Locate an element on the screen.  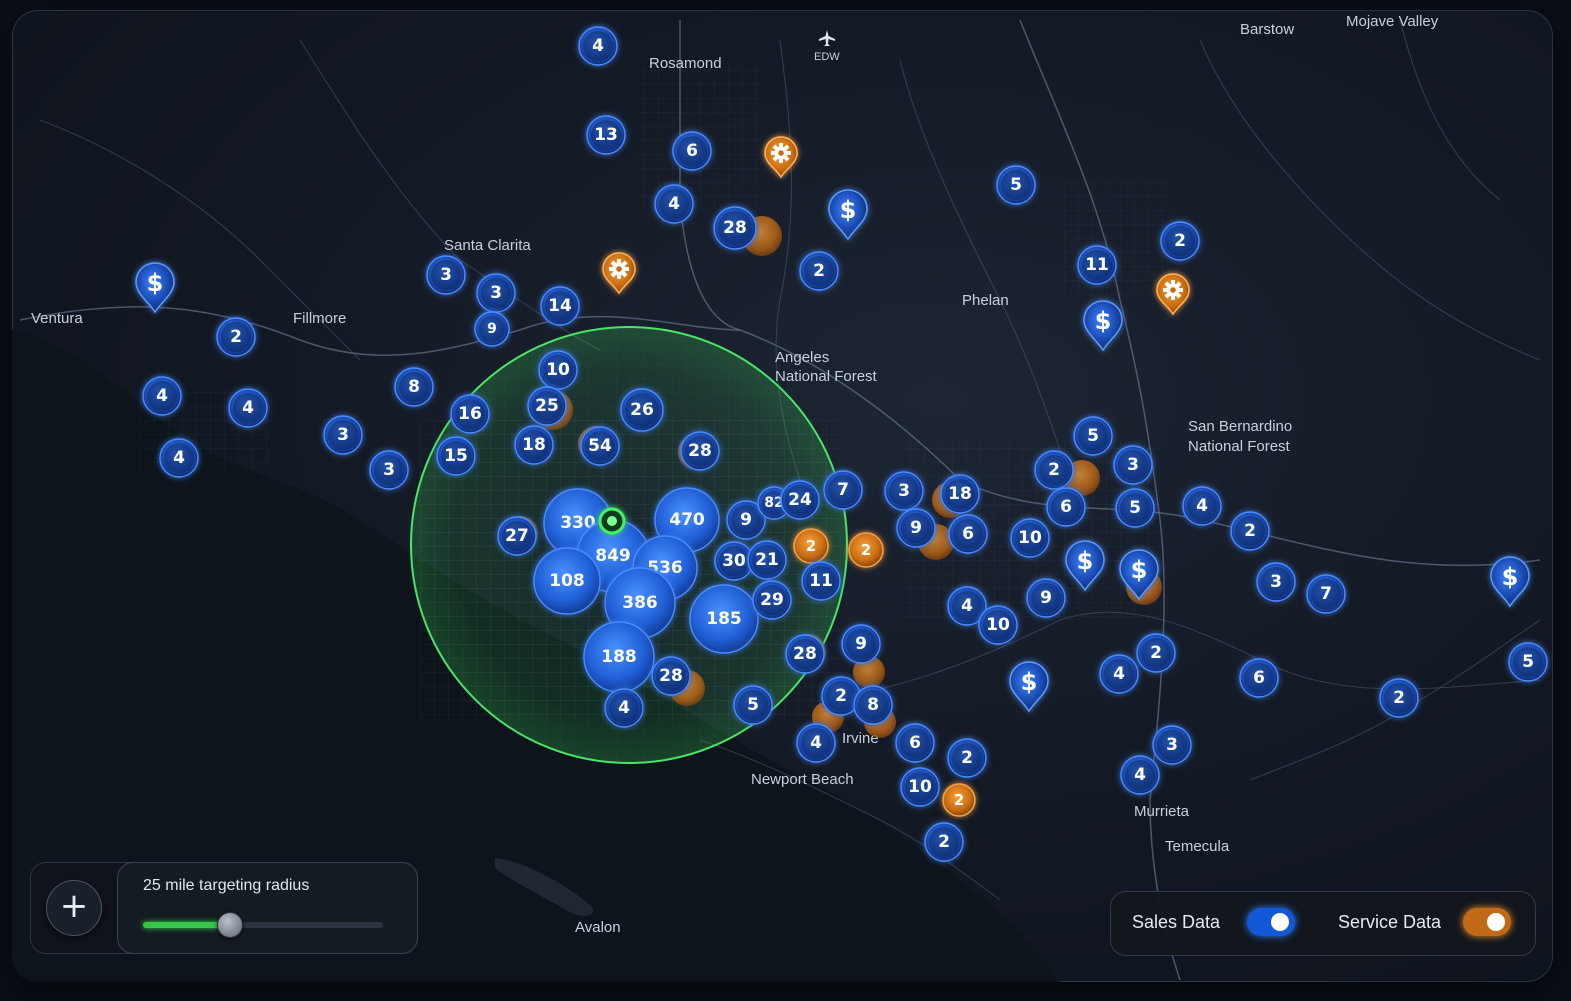
sales-cluster: 30 is located at coordinates (734, 561).